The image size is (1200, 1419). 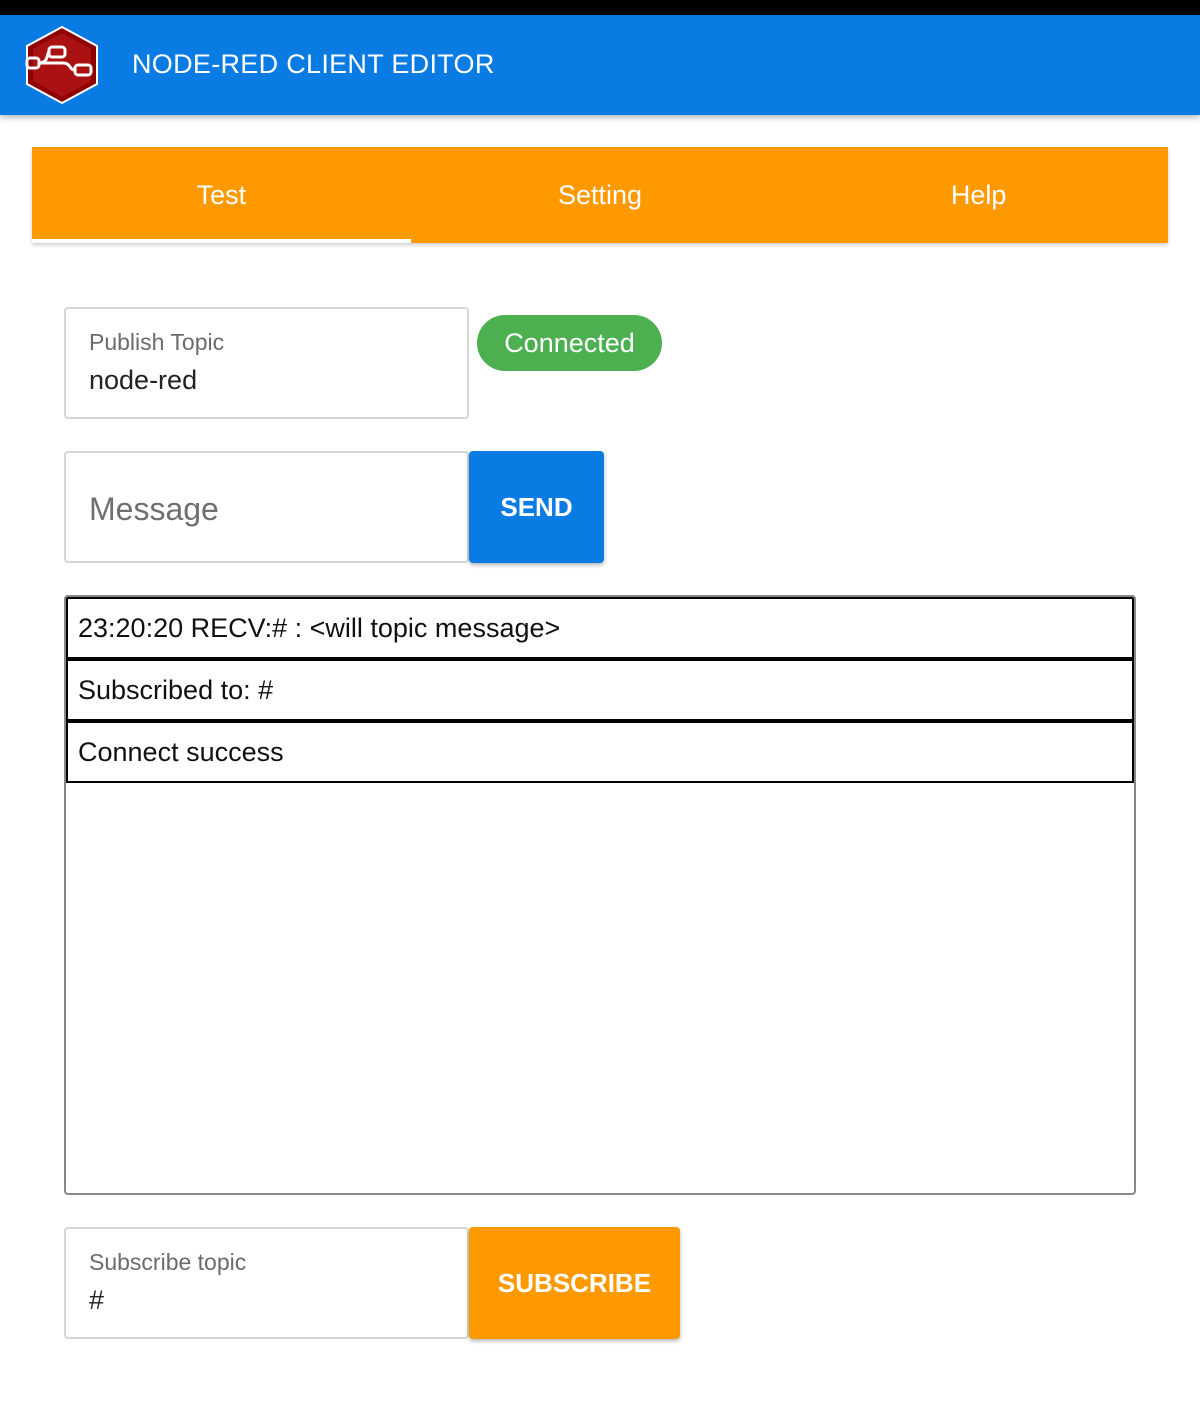 I want to click on tab-test: Test, so click(x=221, y=195).